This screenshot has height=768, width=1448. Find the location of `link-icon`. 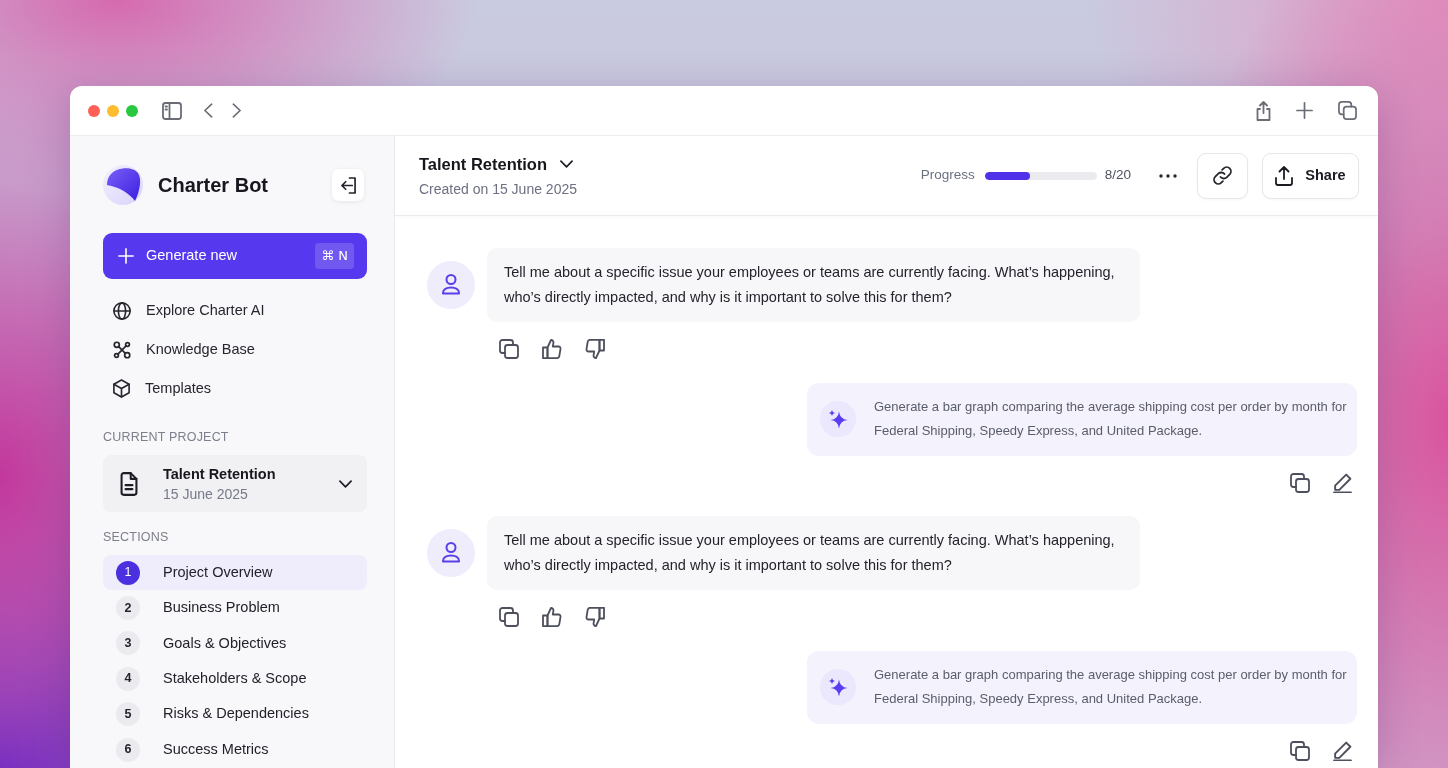

link-icon is located at coordinates (1222, 175).